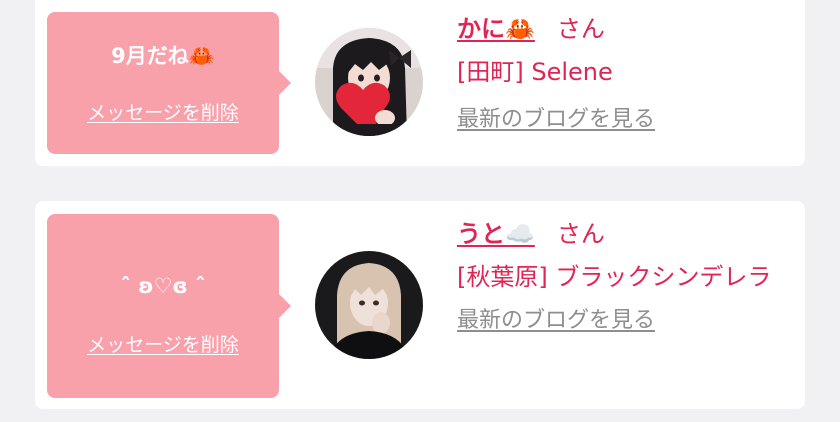 This screenshot has height=422, width=840. What do you see at coordinates (496, 29) in the screenshot?
I see `sender-name-link: かに🦀` at bounding box center [496, 29].